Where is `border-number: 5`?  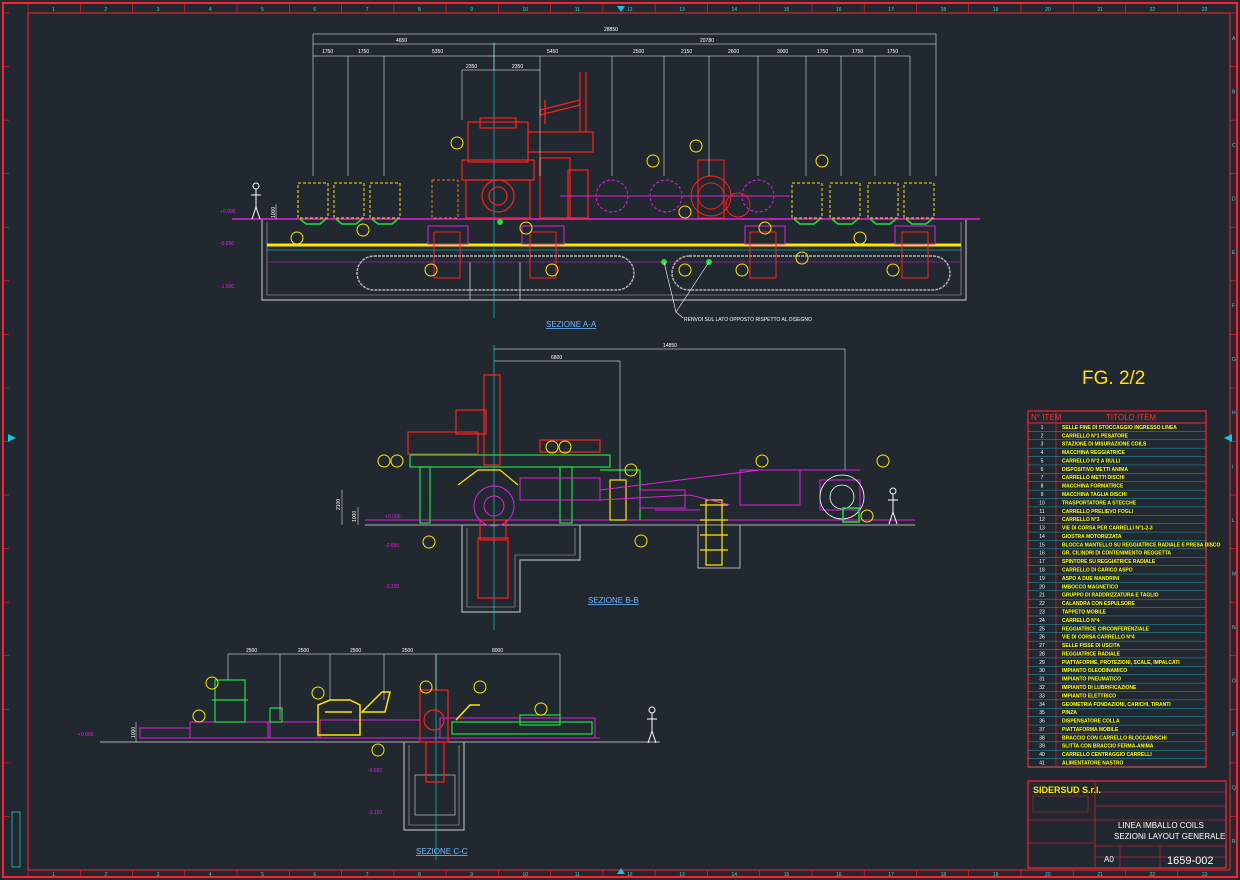 border-number: 5 is located at coordinates (262, 875).